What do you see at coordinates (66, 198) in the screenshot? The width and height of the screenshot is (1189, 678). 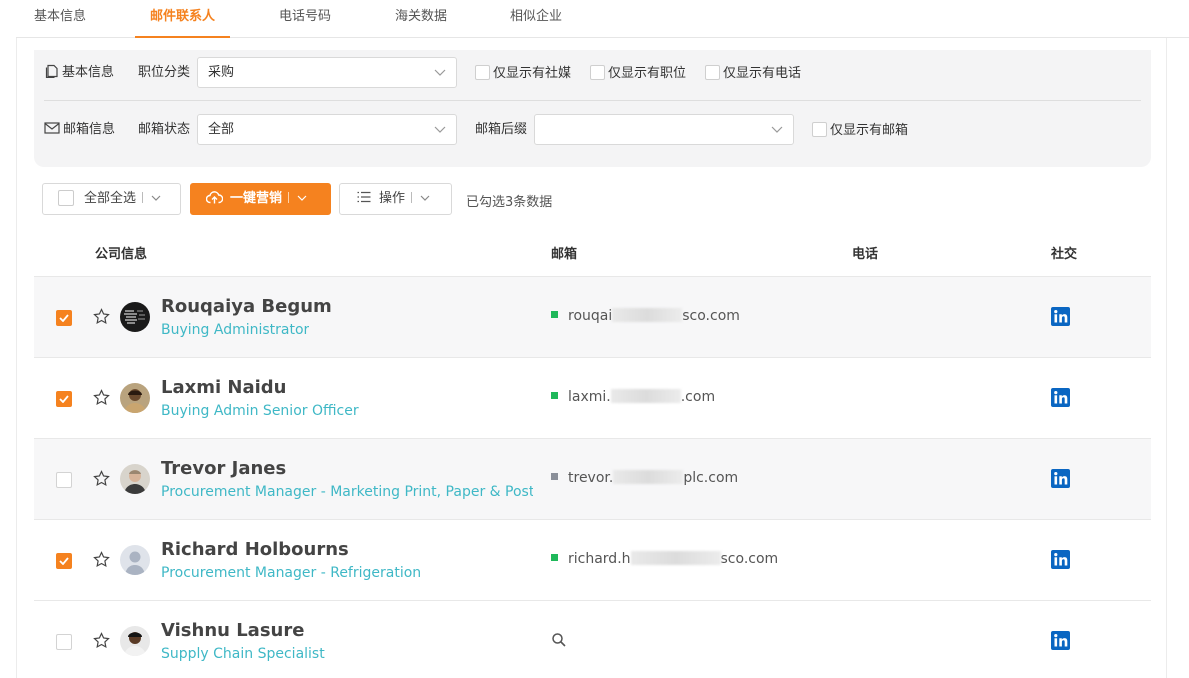 I see `select-all-checkbox` at bounding box center [66, 198].